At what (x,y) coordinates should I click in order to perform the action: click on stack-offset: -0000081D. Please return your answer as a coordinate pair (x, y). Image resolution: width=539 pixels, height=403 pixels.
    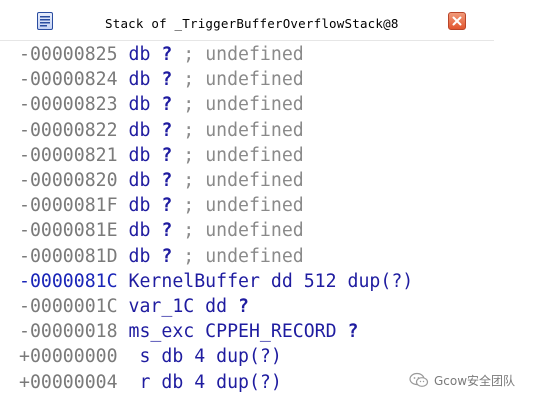
    Looking at the image, I should click on (68, 256).